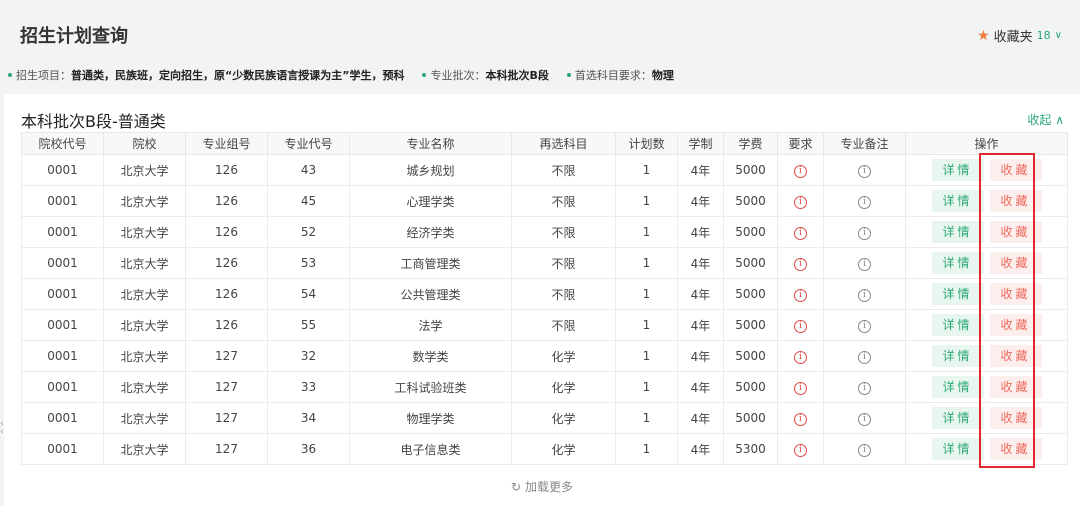  Describe the element at coordinates (700, 143) in the screenshot. I see `header-duration: 学制` at that location.